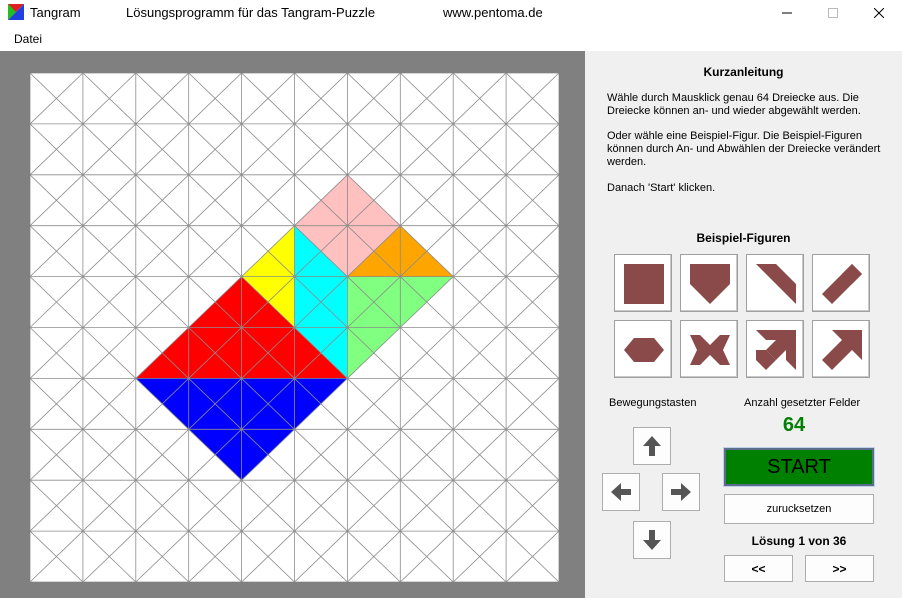 This screenshot has height=598, width=902. Describe the element at coordinates (661, 188) in the screenshot. I see `instructions-para-3: Danach 'Start' klicken.` at that location.